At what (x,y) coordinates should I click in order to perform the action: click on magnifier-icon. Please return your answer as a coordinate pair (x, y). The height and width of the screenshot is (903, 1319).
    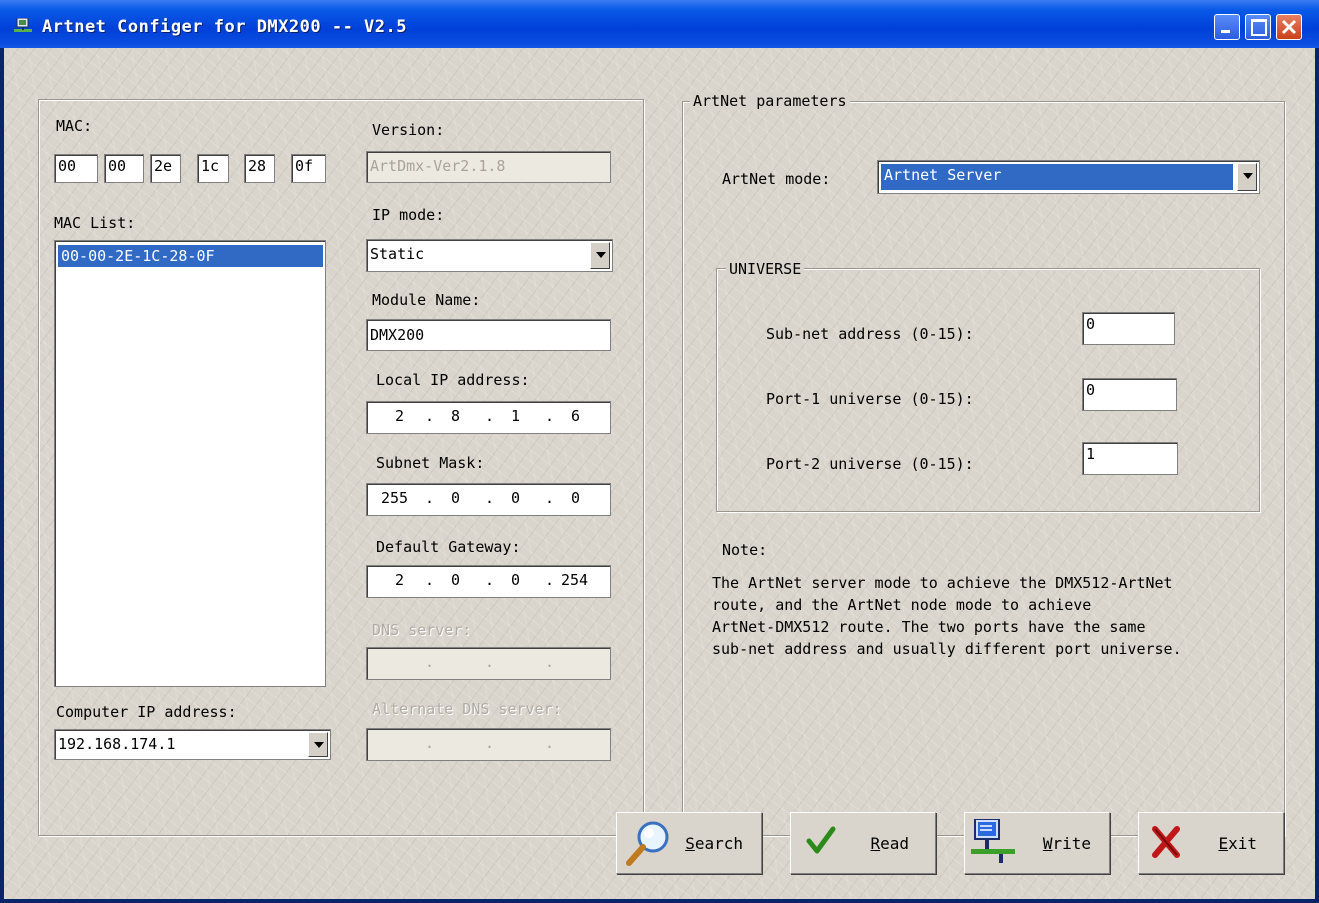
    Looking at the image, I should click on (647, 843).